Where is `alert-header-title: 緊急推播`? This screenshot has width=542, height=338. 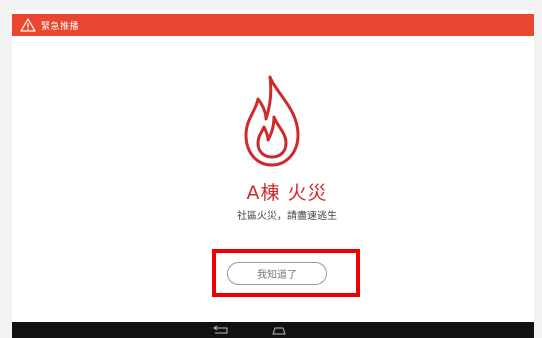 alert-header-title: 緊急推播 is located at coordinates (60, 26).